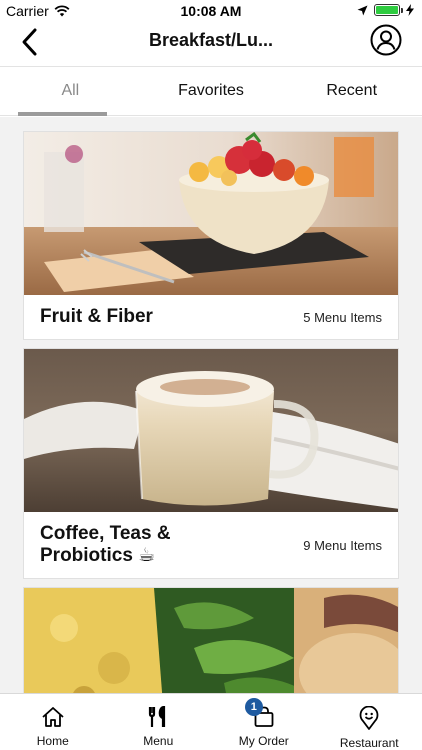  I want to click on location-arrow-icon, so click(362, 10).